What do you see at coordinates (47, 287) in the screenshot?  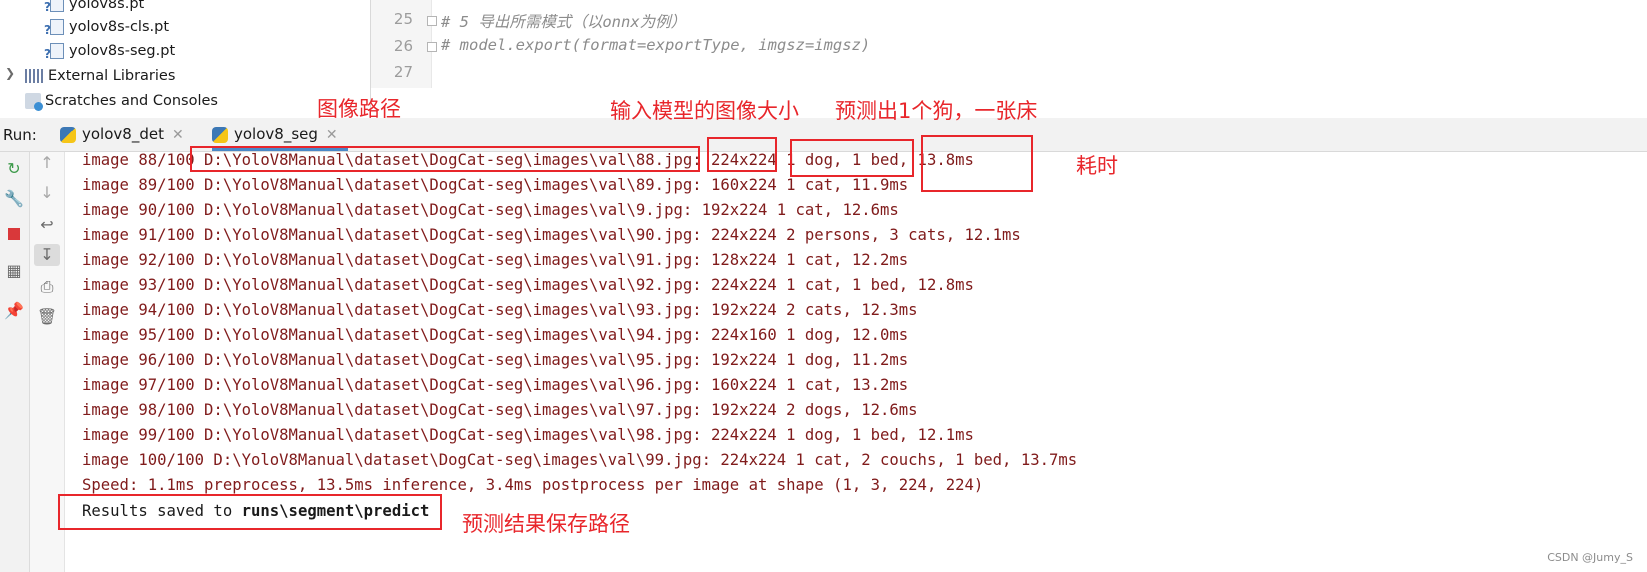 I see `print-icon: ⎙` at bounding box center [47, 287].